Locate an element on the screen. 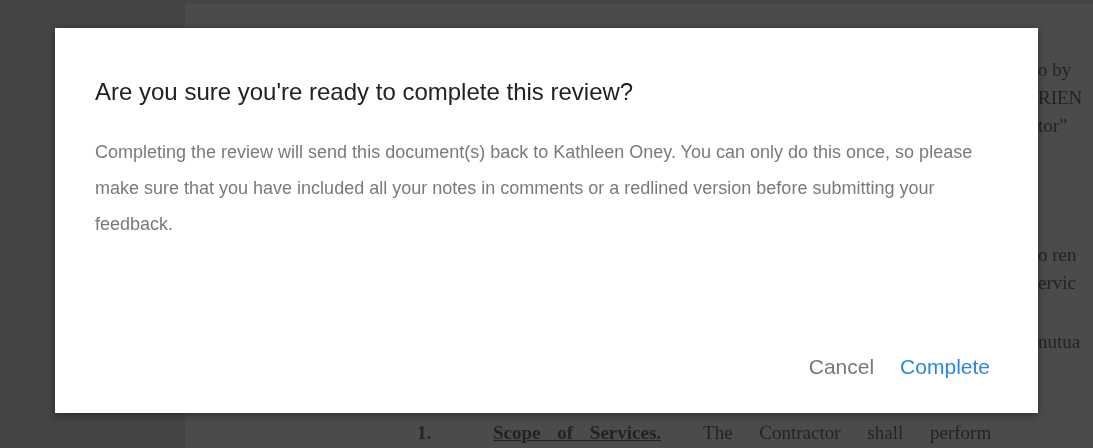 This screenshot has width=1093, height=448. cancel-button: Cancel is located at coordinates (841, 367).